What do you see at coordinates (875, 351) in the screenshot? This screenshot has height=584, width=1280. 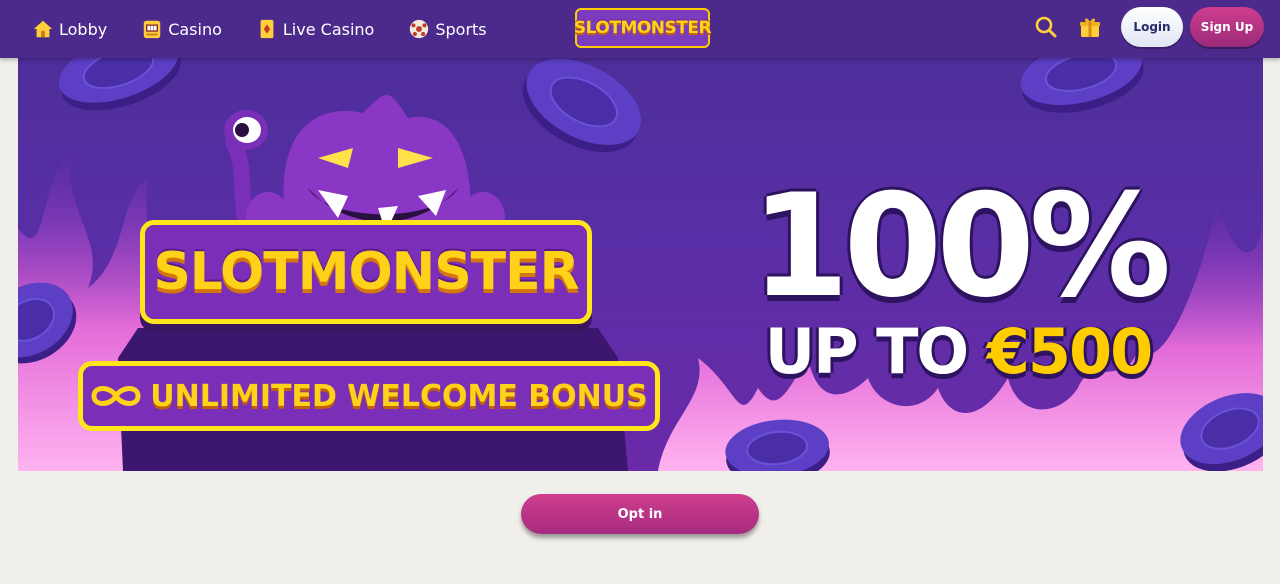 I see `bonus-up-to-text: UP TO` at bounding box center [875, 351].